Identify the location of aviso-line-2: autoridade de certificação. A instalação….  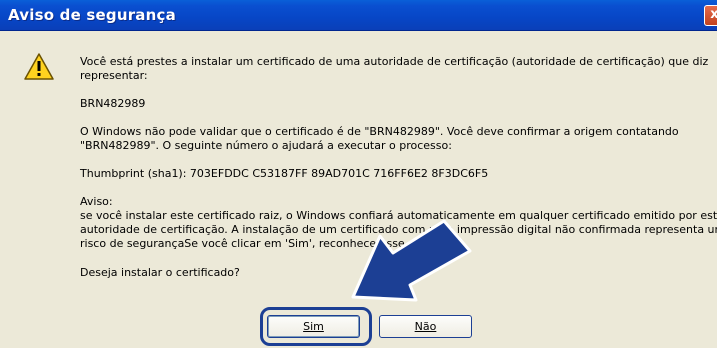
(398, 229).